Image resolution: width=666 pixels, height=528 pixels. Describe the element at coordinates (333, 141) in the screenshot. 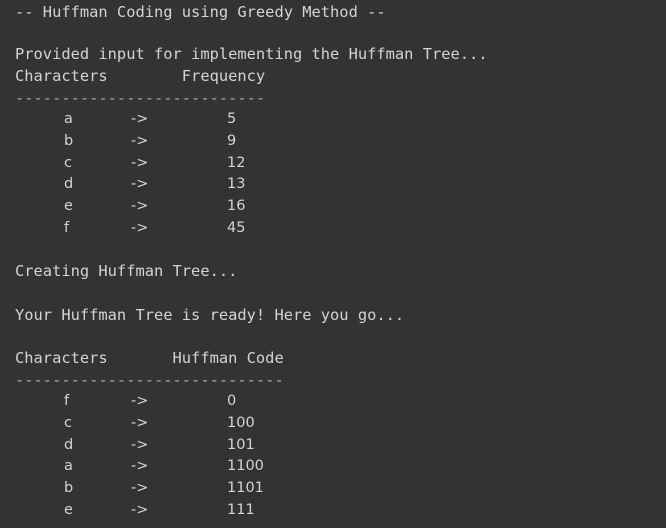

I see `input-row: b -> 9` at that location.